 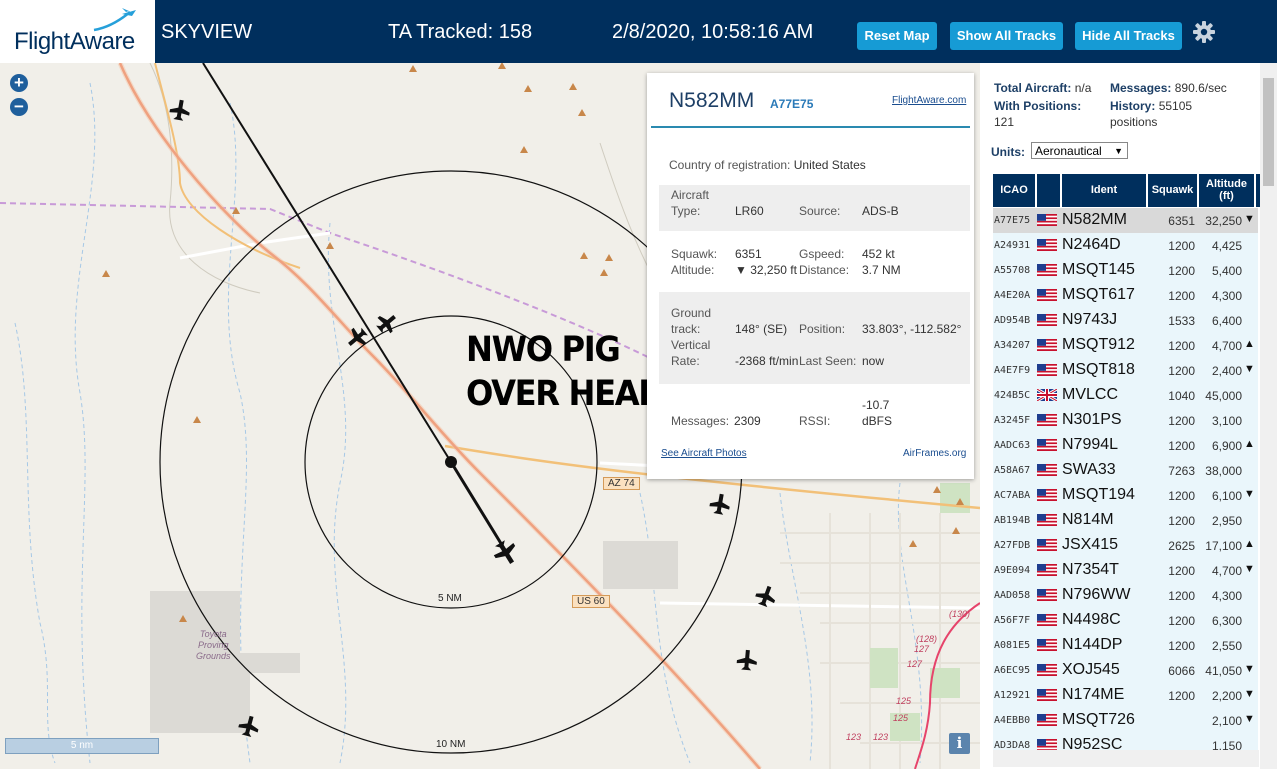 What do you see at coordinates (1128, 36) in the screenshot?
I see `hide-all-tracks-button: Hide All Tracks` at bounding box center [1128, 36].